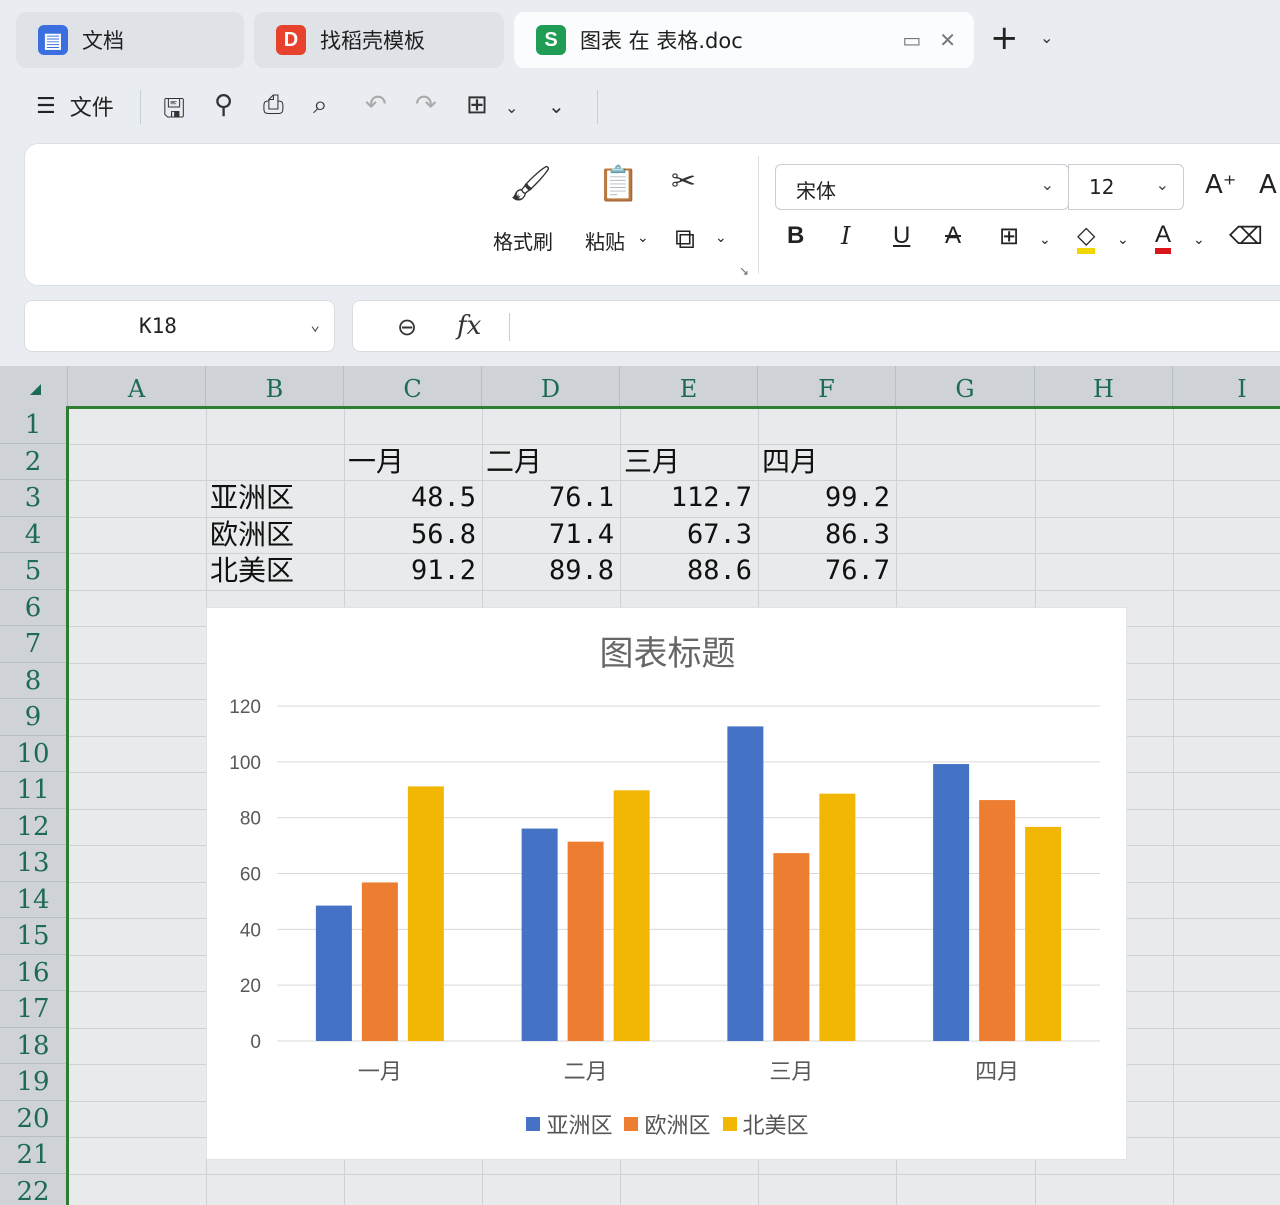  What do you see at coordinates (548, 498) in the screenshot?
I see `cell-value: 76.1` at bounding box center [548, 498].